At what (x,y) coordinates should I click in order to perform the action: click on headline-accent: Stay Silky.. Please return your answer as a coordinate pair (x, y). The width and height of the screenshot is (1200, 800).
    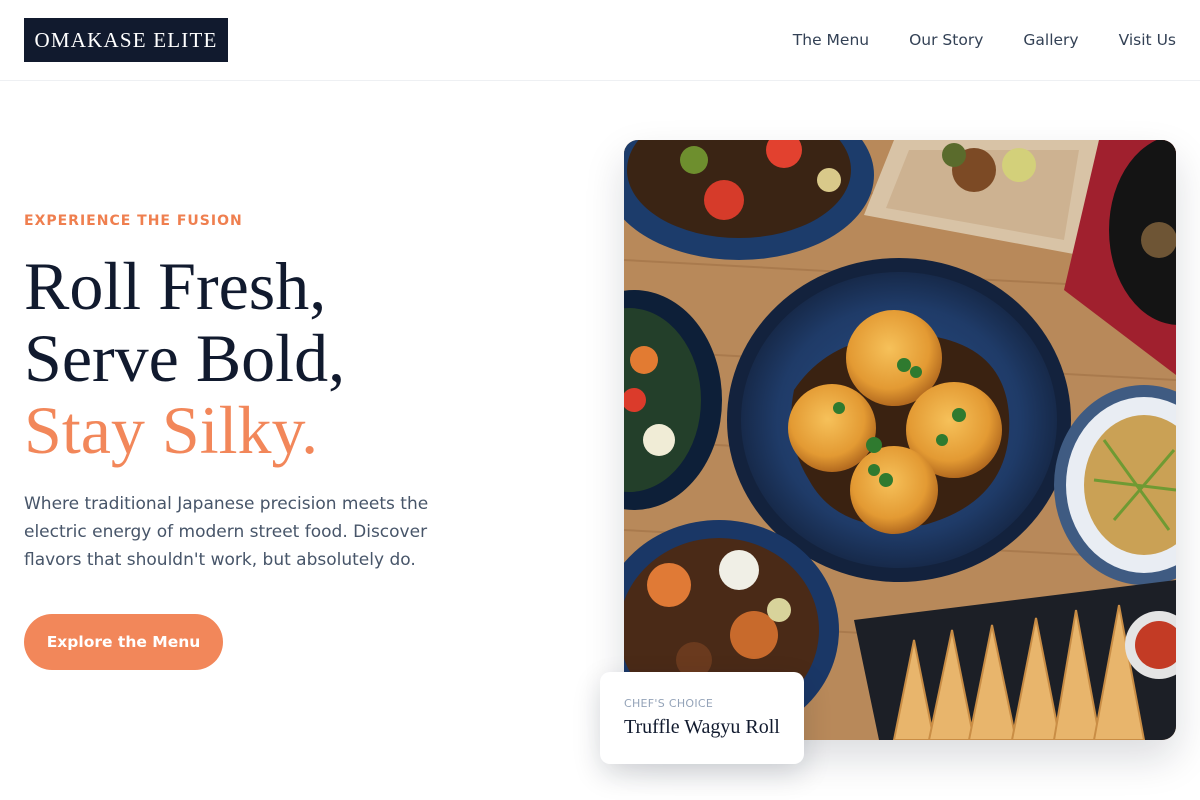
    Looking at the image, I should click on (171, 430).